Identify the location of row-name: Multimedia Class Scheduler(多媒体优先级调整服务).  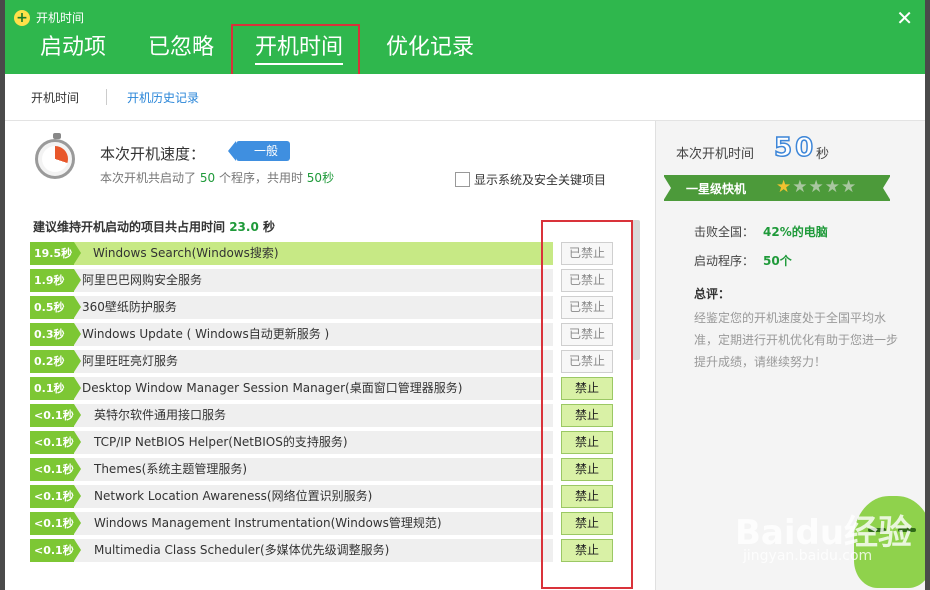
(242, 550).